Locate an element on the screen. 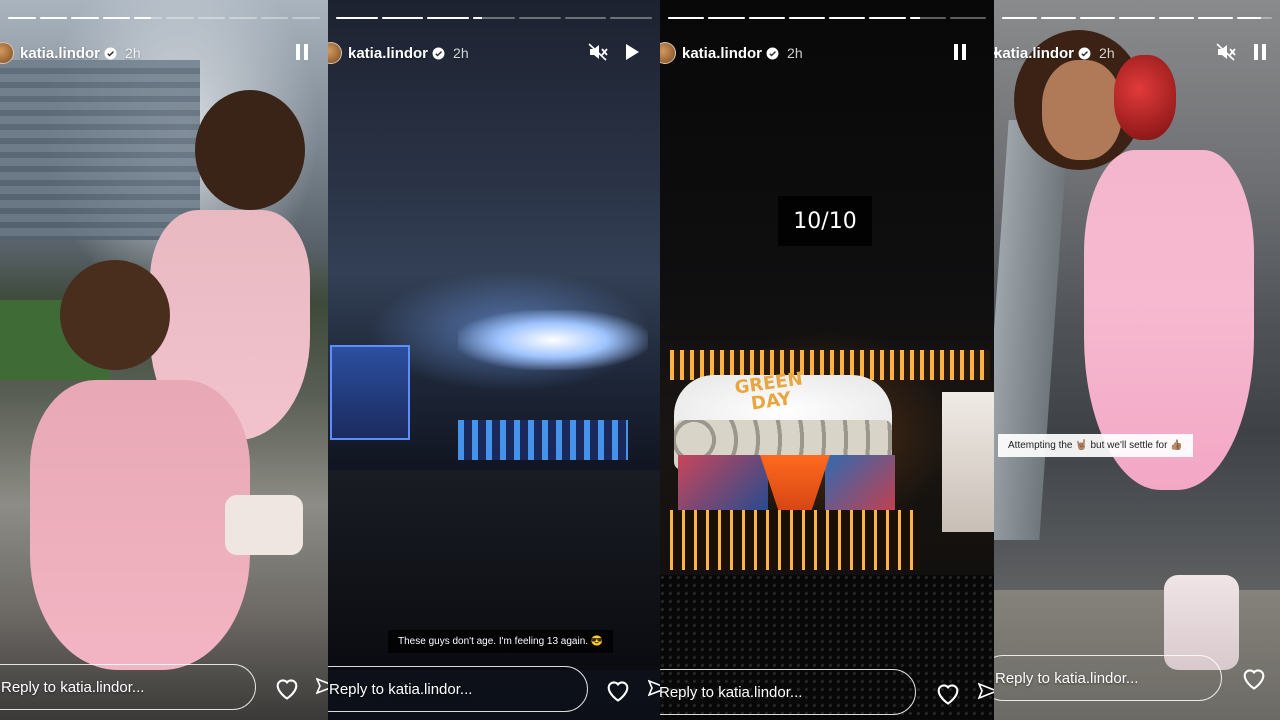  story-header: ●● katia.lindor 2h is located at coordinates (1137, 53).